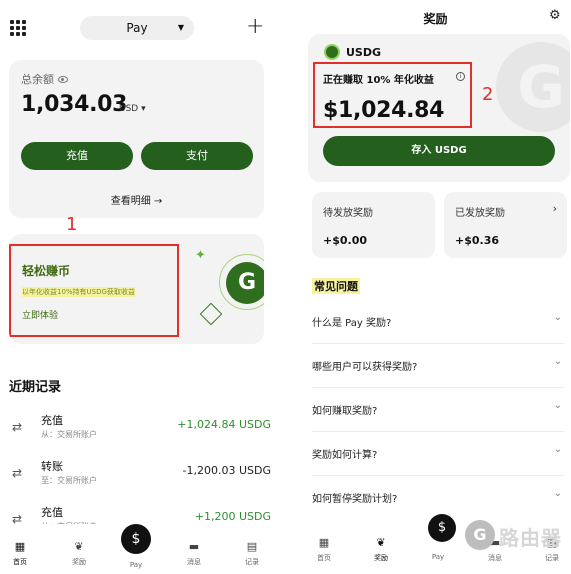 The height and width of the screenshot is (574, 571). I want to click on record-amount: +1,200 USDG, so click(232, 516).